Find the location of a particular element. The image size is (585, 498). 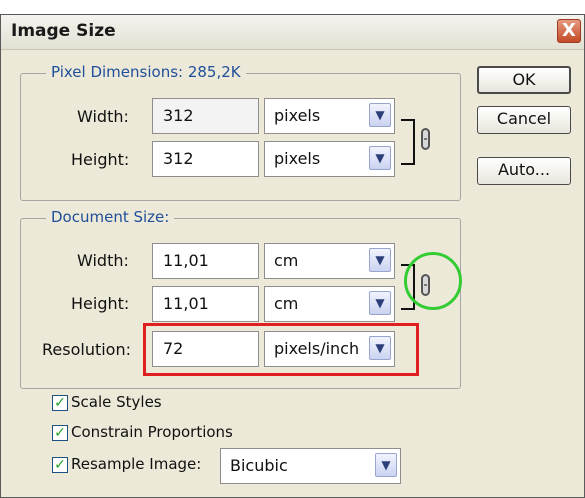

resample-method-select: Bicubic ▼ is located at coordinates (310, 466).